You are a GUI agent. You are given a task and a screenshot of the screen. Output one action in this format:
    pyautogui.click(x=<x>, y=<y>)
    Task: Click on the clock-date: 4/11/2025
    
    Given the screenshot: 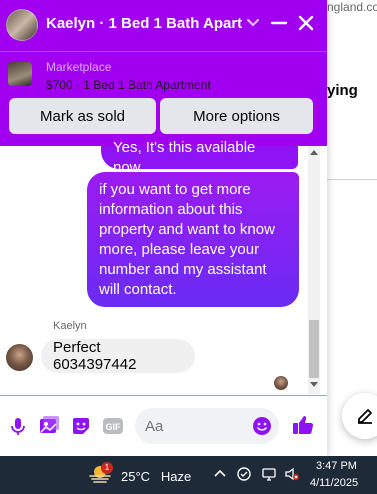 What is the action you would take?
    pyautogui.click(x=334, y=483)
    